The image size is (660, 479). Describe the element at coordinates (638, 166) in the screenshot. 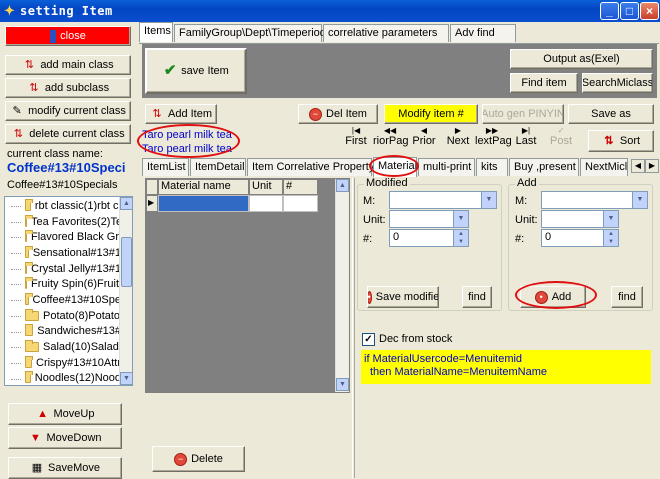

I see `tab-scroll-left-icon: ◀` at that location.